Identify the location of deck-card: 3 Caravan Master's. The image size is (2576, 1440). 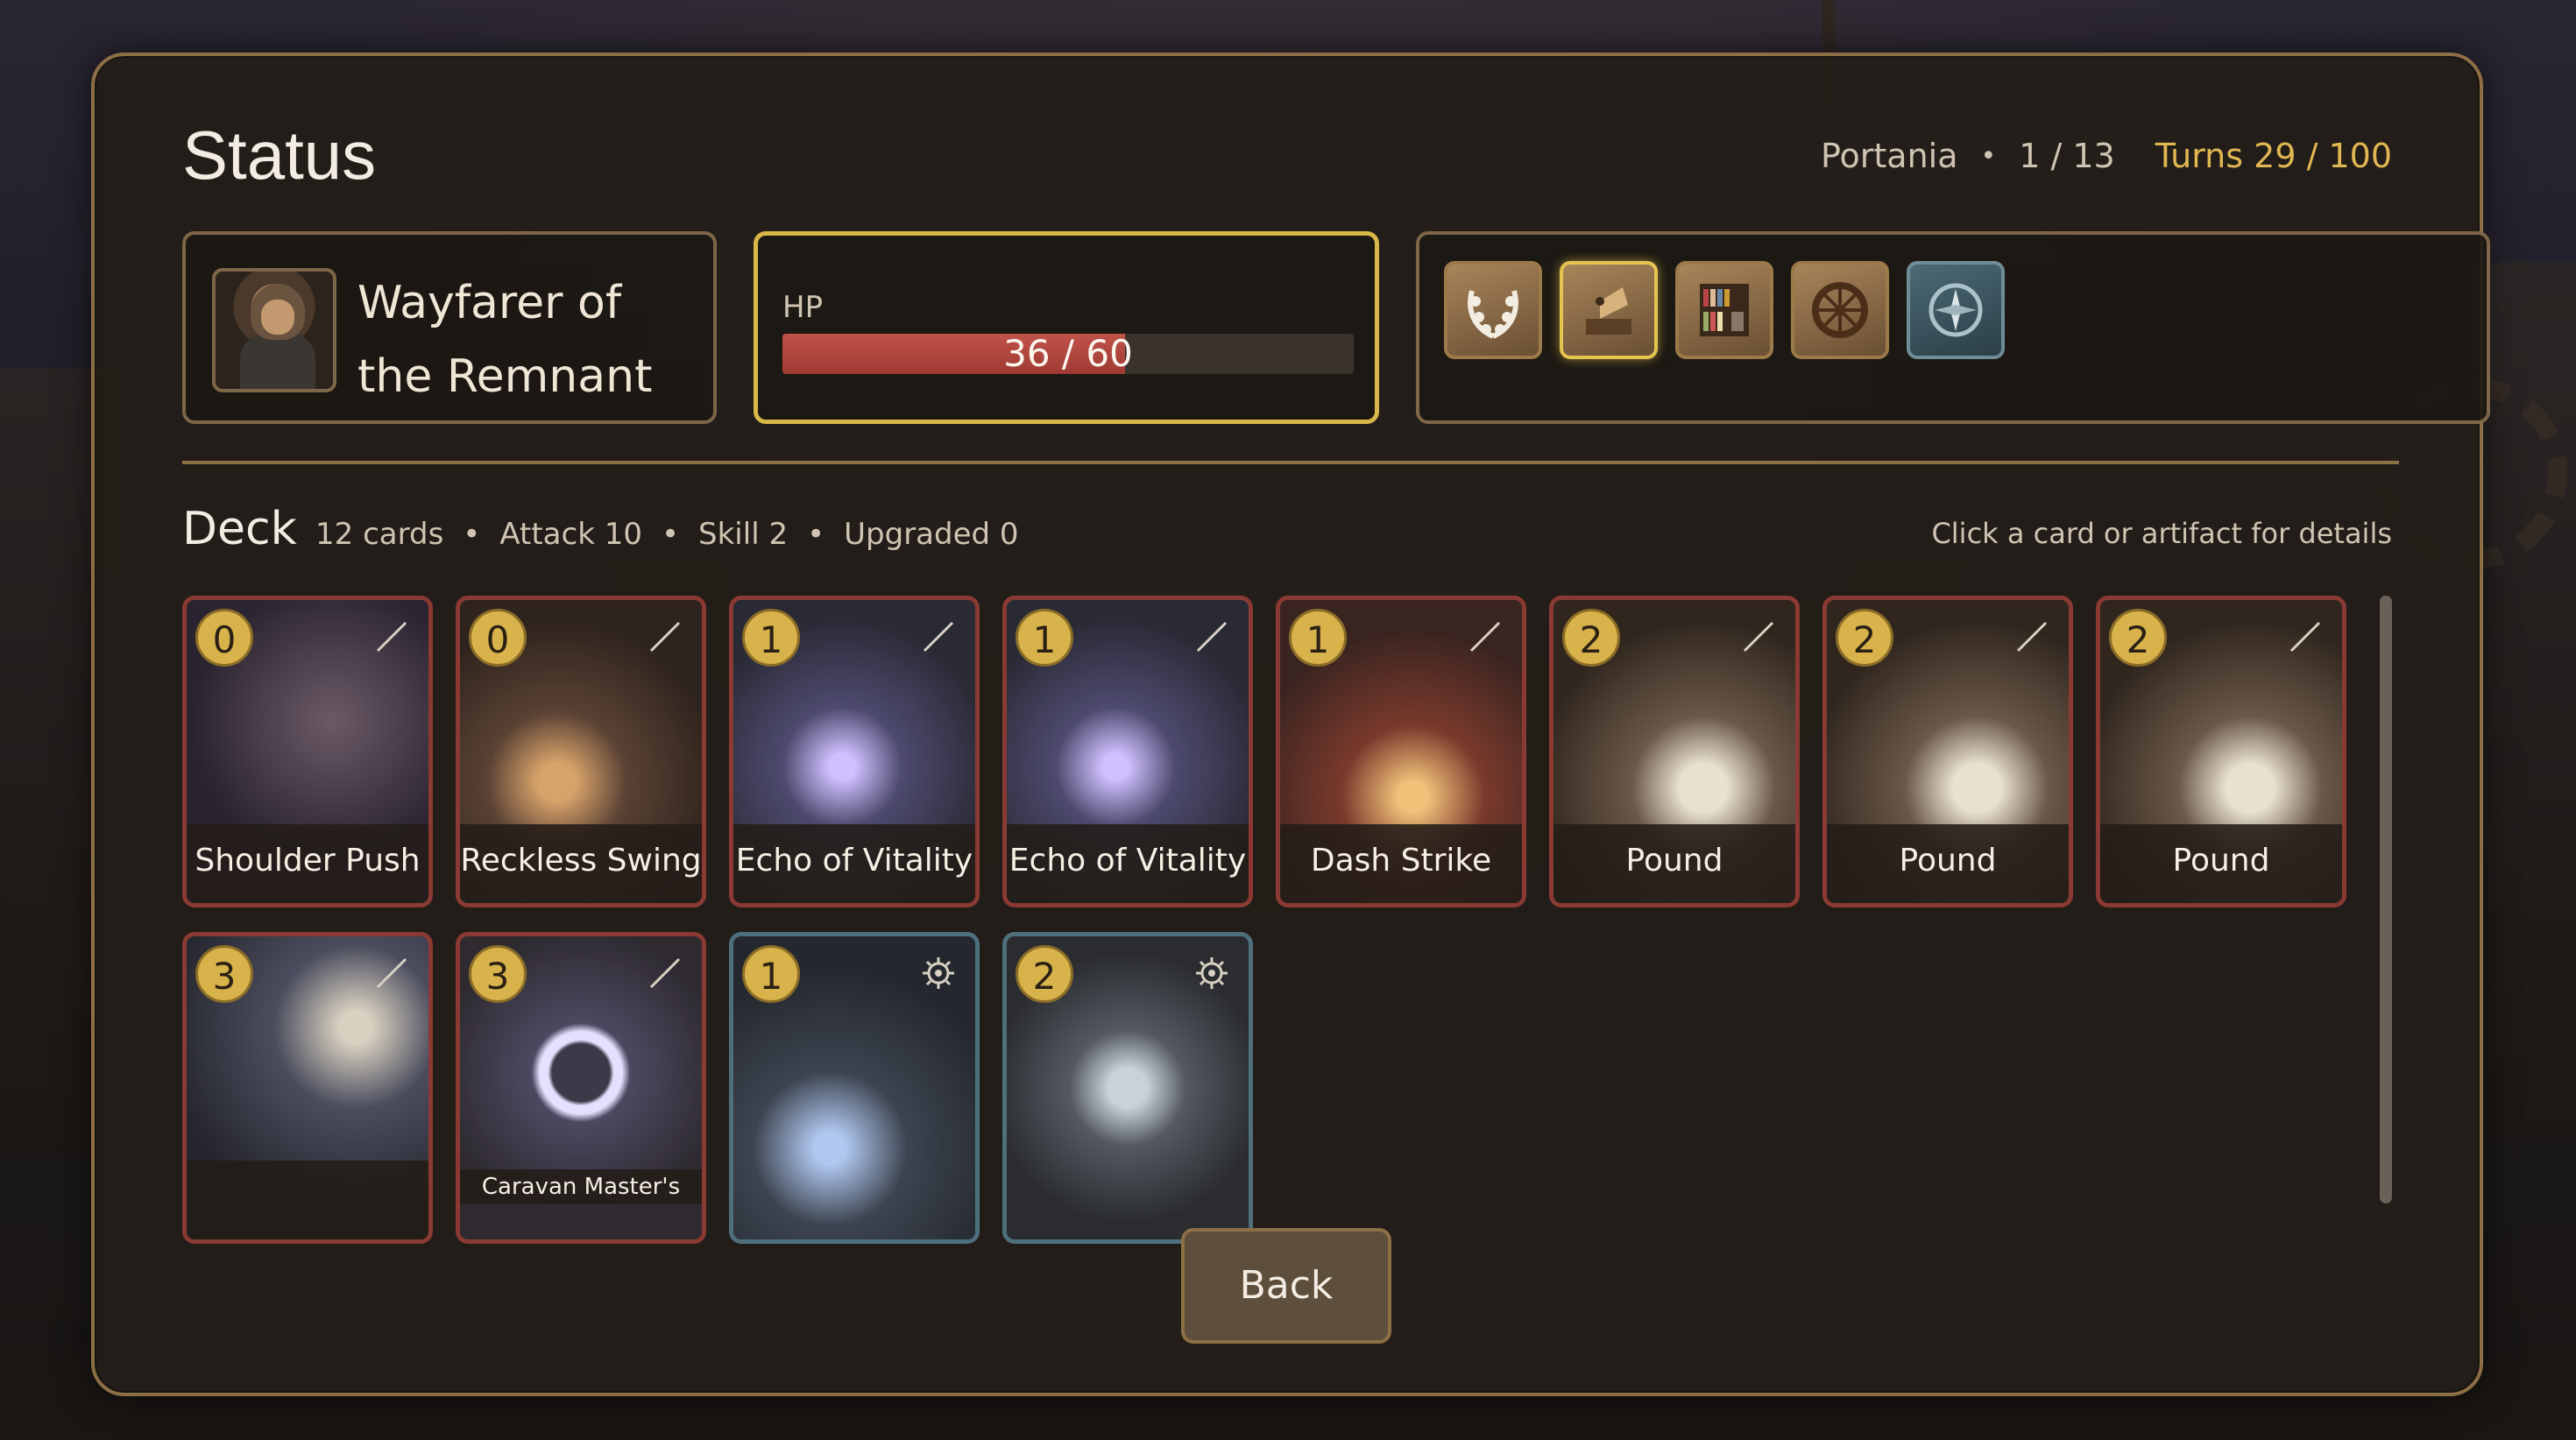
(581, 1088).